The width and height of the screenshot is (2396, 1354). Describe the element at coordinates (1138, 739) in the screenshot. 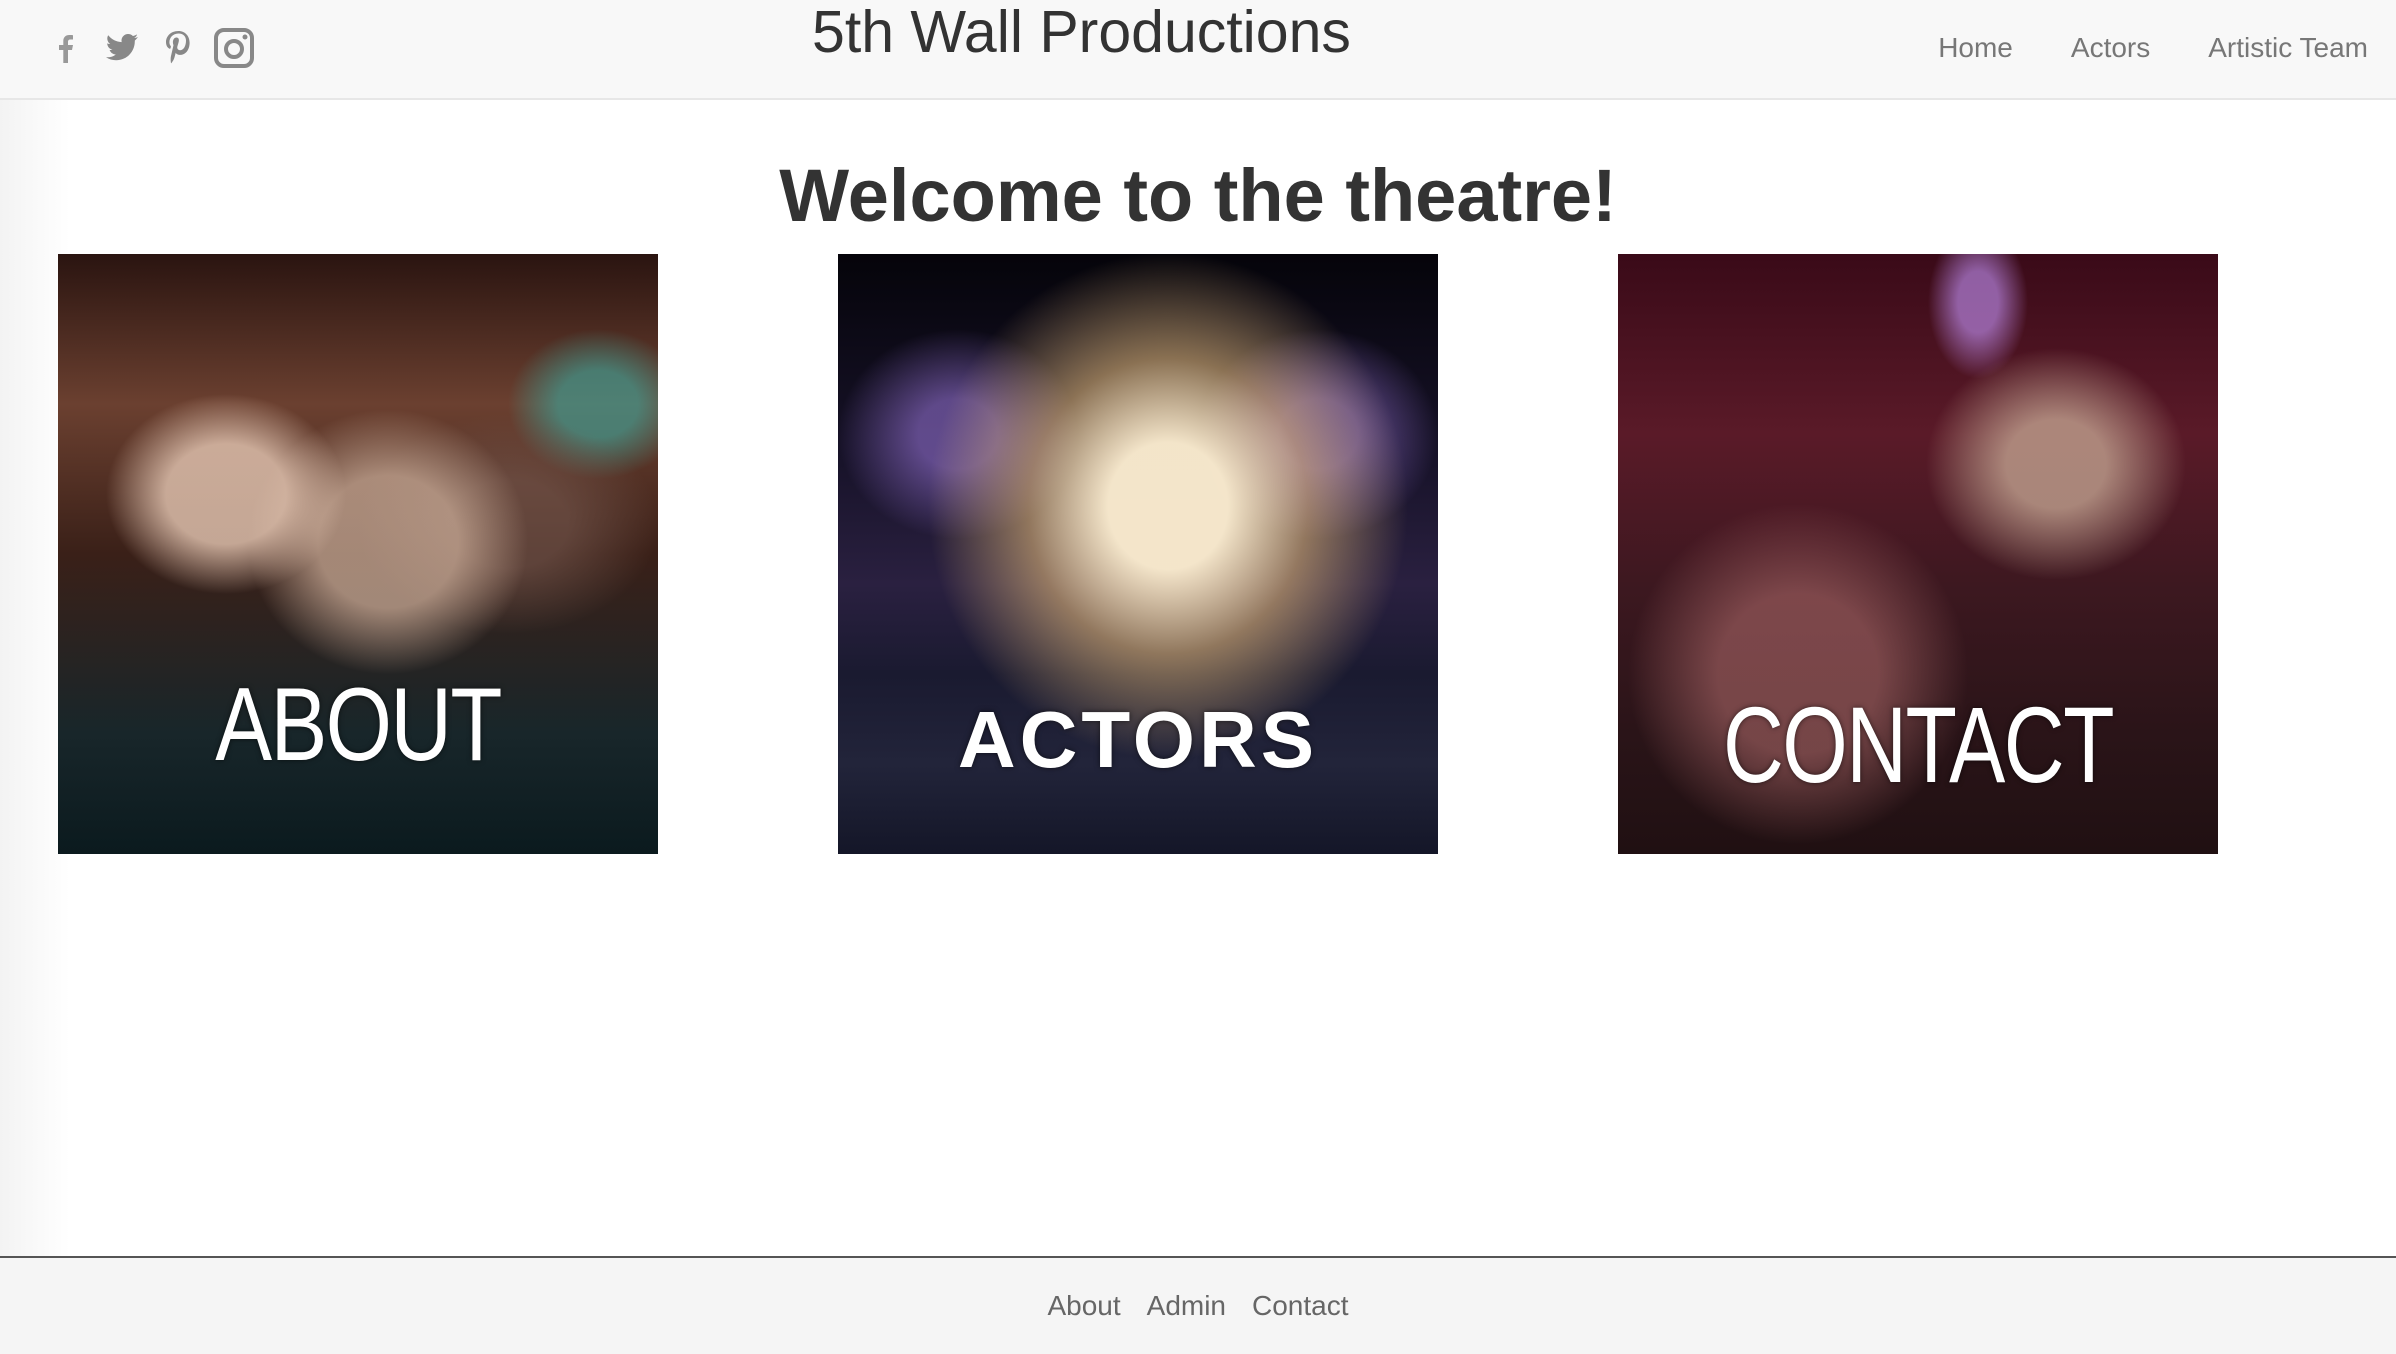

I see `actors-card-label: ACTORS` at that location.